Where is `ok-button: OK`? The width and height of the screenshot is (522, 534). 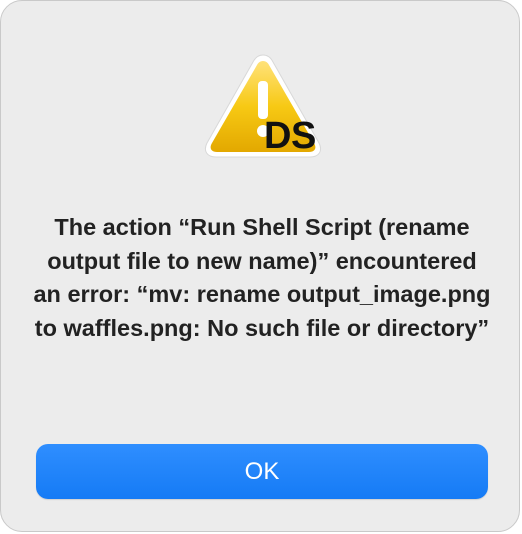 ok-button: OK is located at coordinates (262, 471).